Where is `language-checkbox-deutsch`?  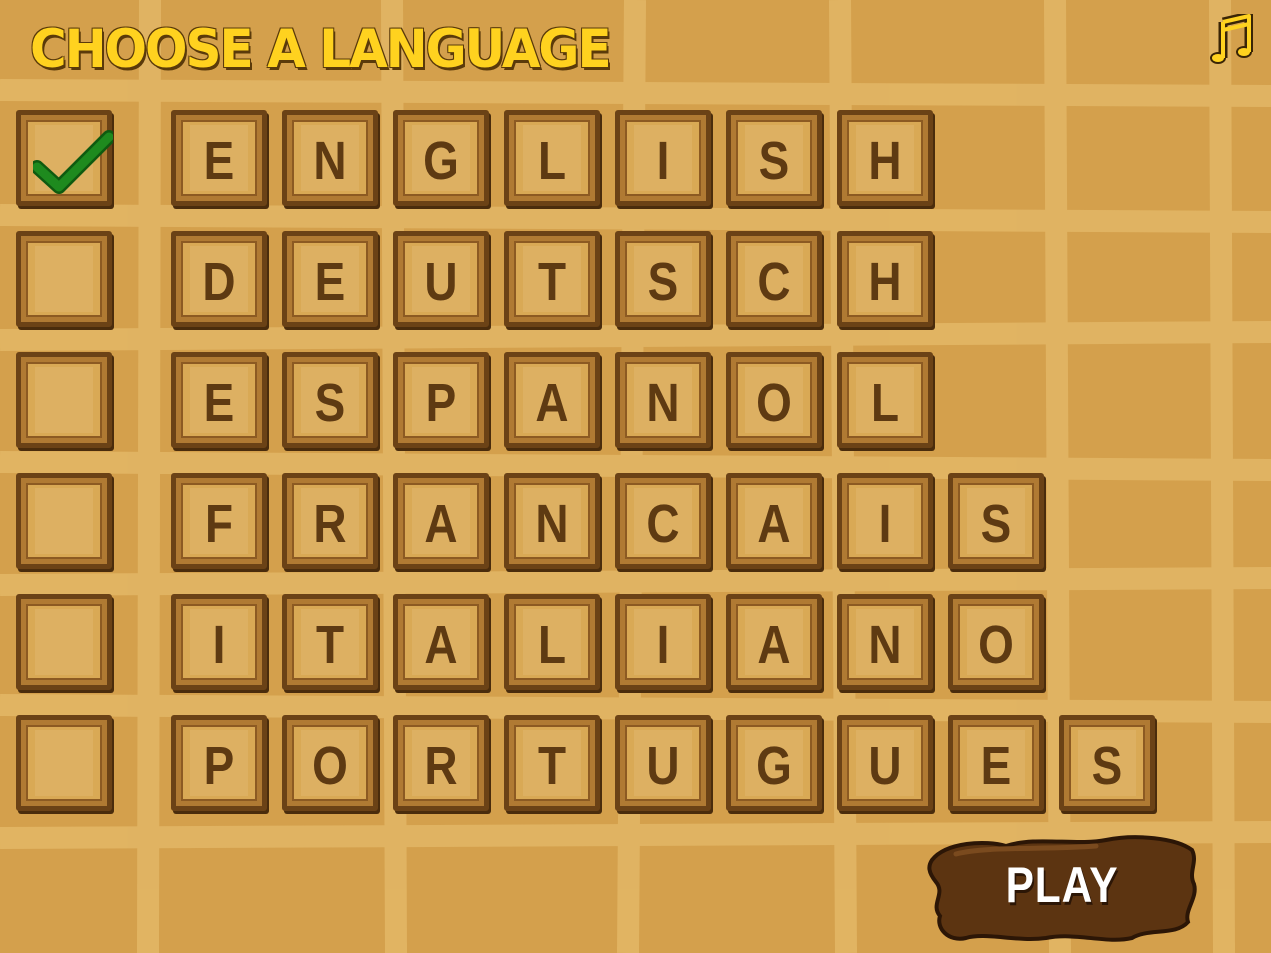 language-checkbox-deutsch is located at coordinates (64, 279).